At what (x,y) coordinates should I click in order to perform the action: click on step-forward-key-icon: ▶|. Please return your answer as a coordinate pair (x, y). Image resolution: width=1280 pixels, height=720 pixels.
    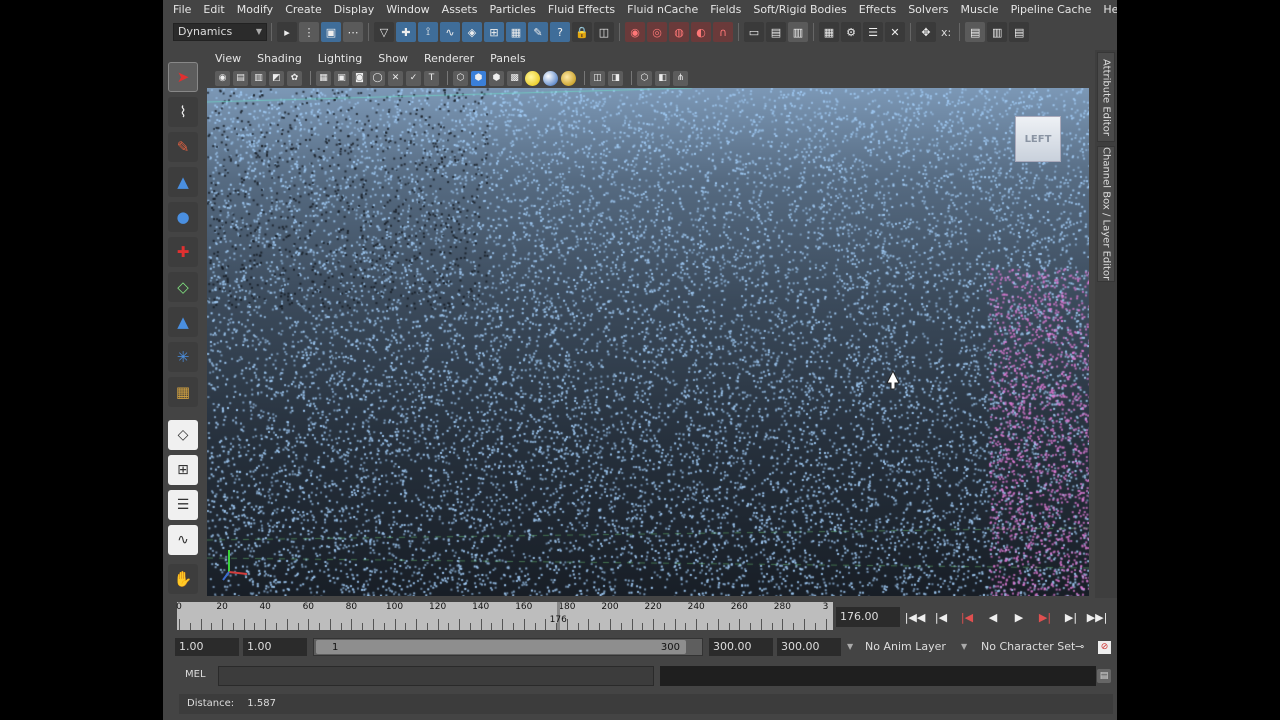
    Looking at the image, I should click on (1045, 617).